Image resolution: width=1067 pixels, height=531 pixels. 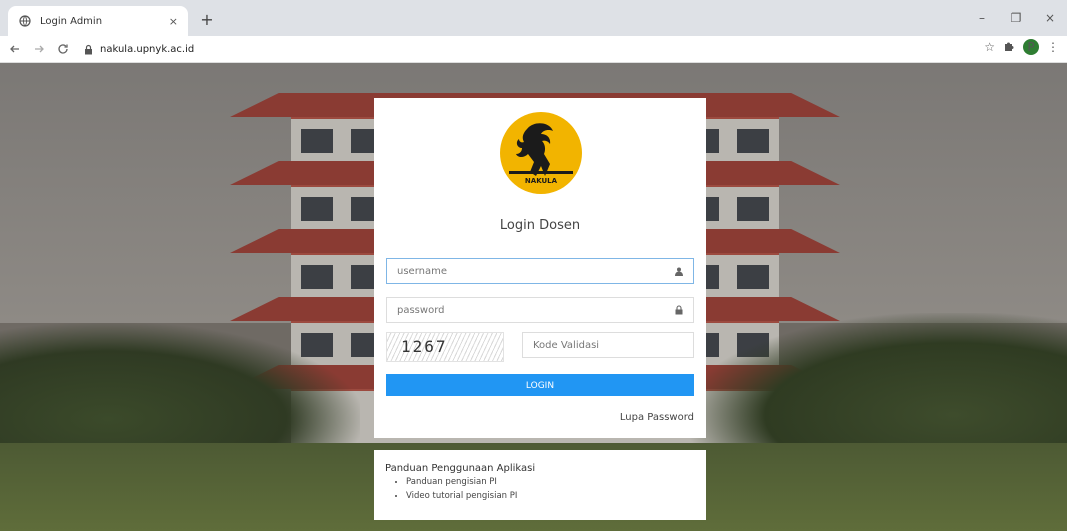 I want to click on minimize-button: –, so click(x=982, y=18).